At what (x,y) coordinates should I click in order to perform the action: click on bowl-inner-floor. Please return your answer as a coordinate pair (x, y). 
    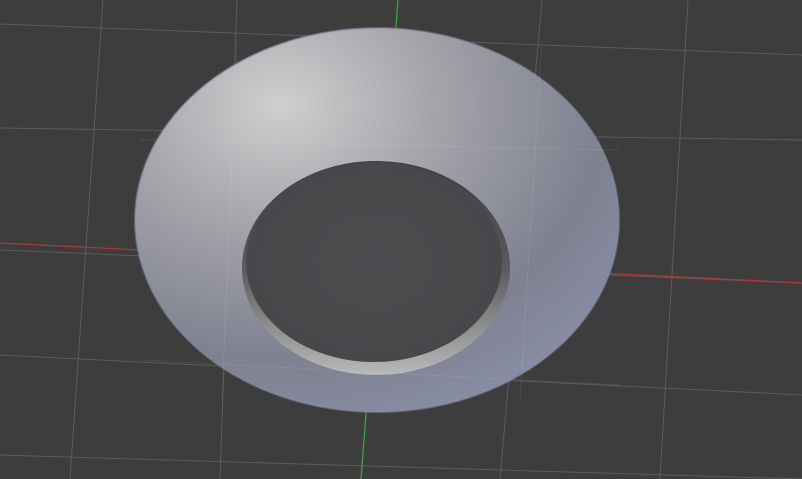
    Looking at the image, I should click on (374, 262).